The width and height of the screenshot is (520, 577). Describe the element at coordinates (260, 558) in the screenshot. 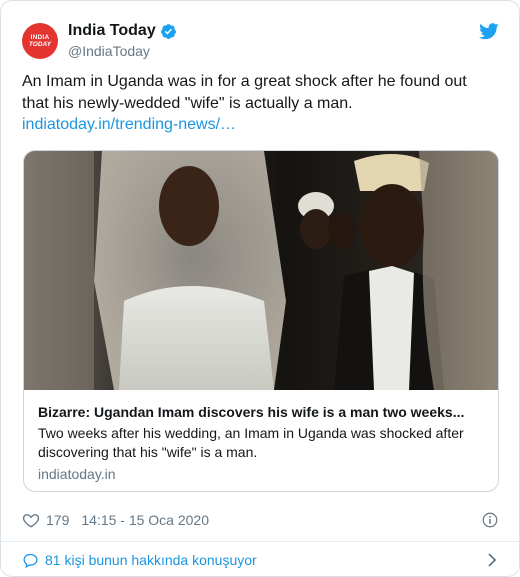

I see `conversation-link: 81 kişi bunun hakkında konuşuyor` at that location.